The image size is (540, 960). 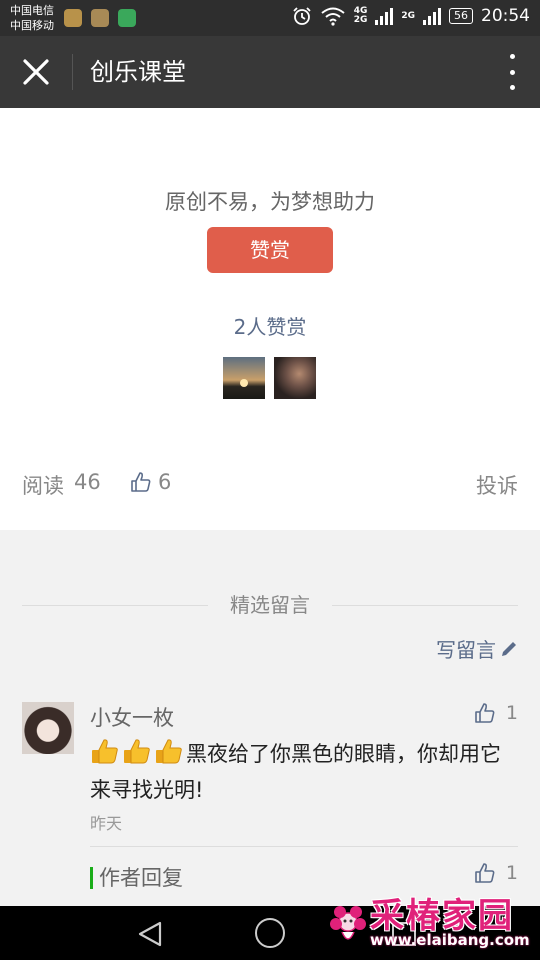 I want to click on write-comment-label: 写留言, so click(x=466, y=650).